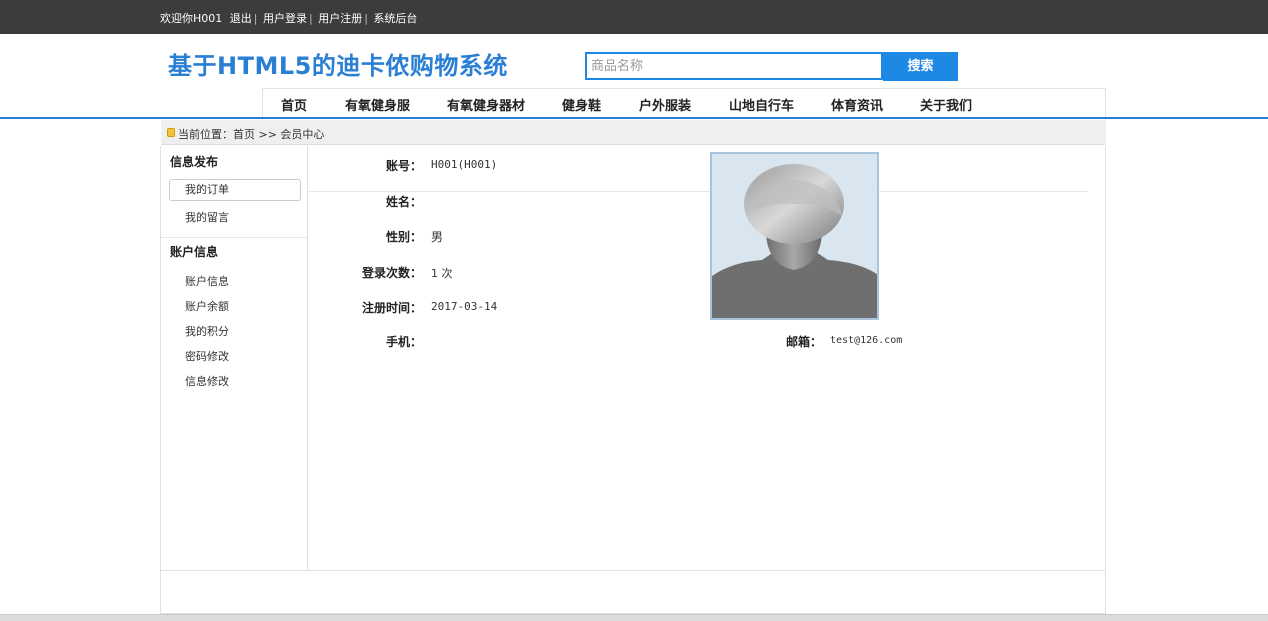 Image resolution: width=1268 pixels, height=621 pixels. Describe the element at coordinates (294, 104) in the screenshot. I see `nav-item-home: 首页` at that location.